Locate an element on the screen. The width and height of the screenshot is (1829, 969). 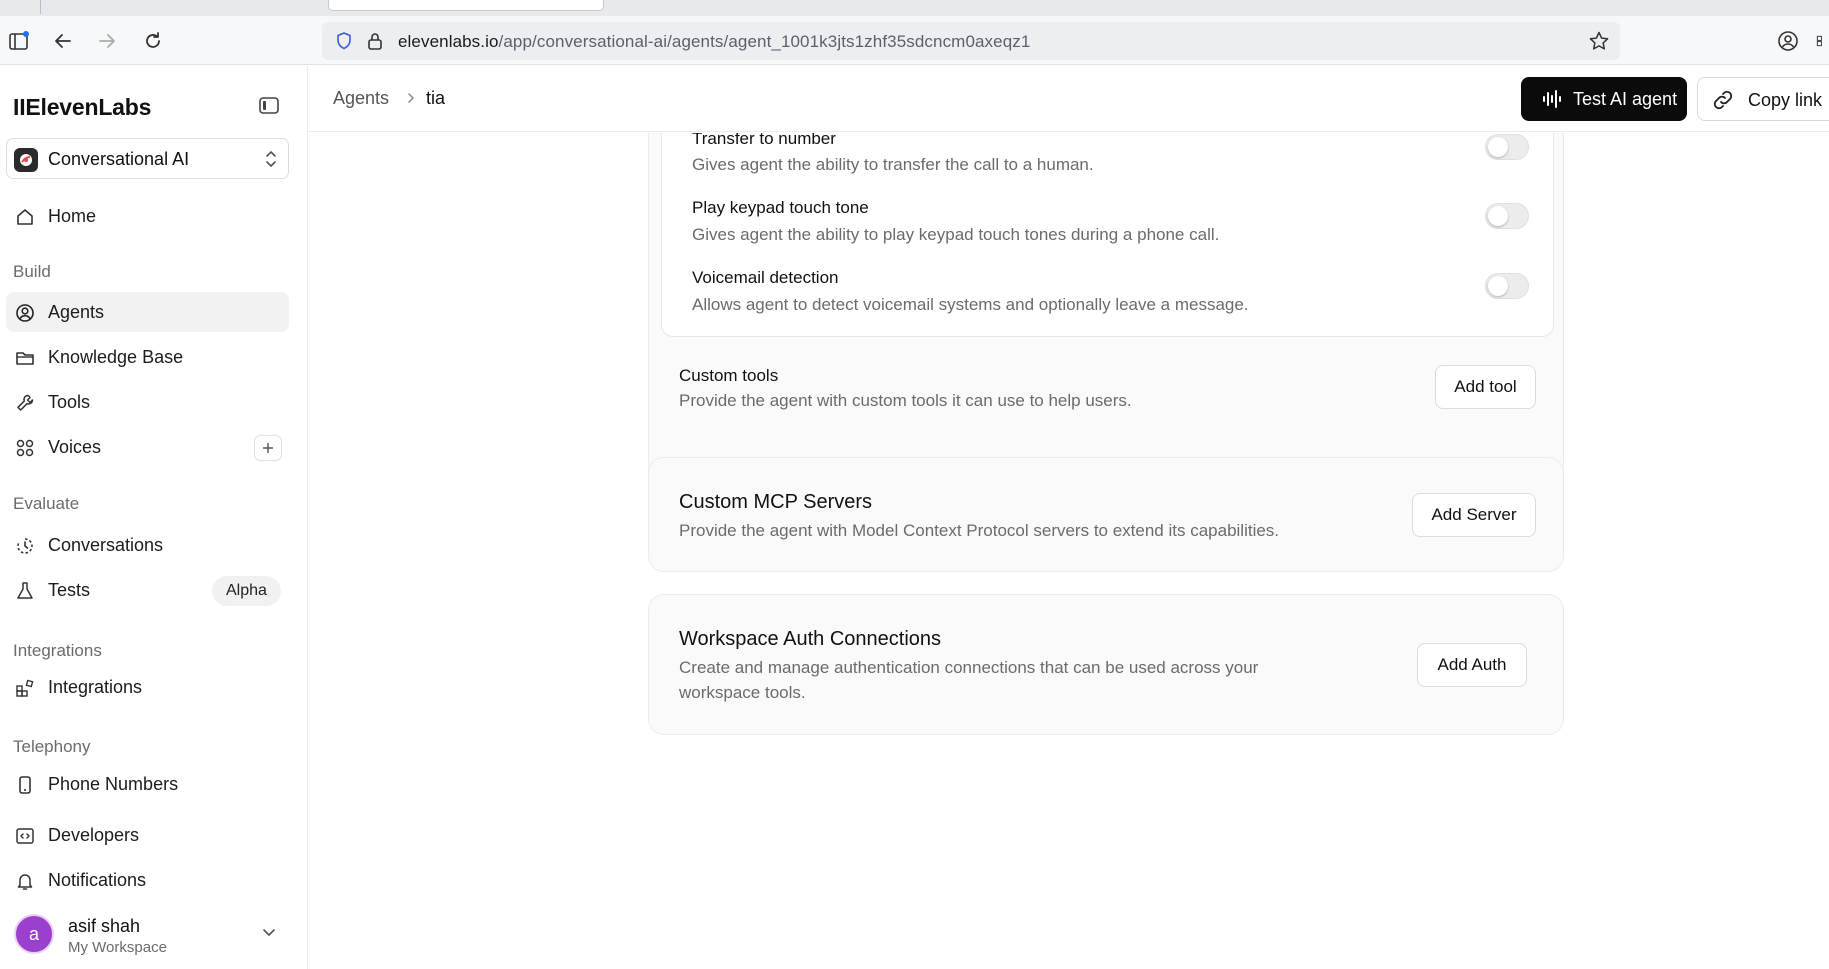
sidebar-item-knowledge-base: Knowledge Base is located at coordinates (147, 357).